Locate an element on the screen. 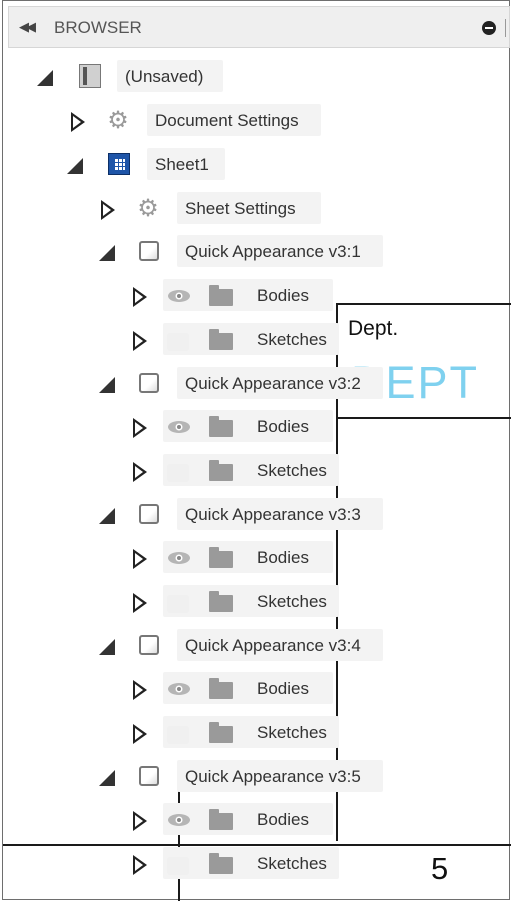 The width and height of the screenshot is (512, 902). node-label: Sheet Settings is located at coordinates (240, 208).